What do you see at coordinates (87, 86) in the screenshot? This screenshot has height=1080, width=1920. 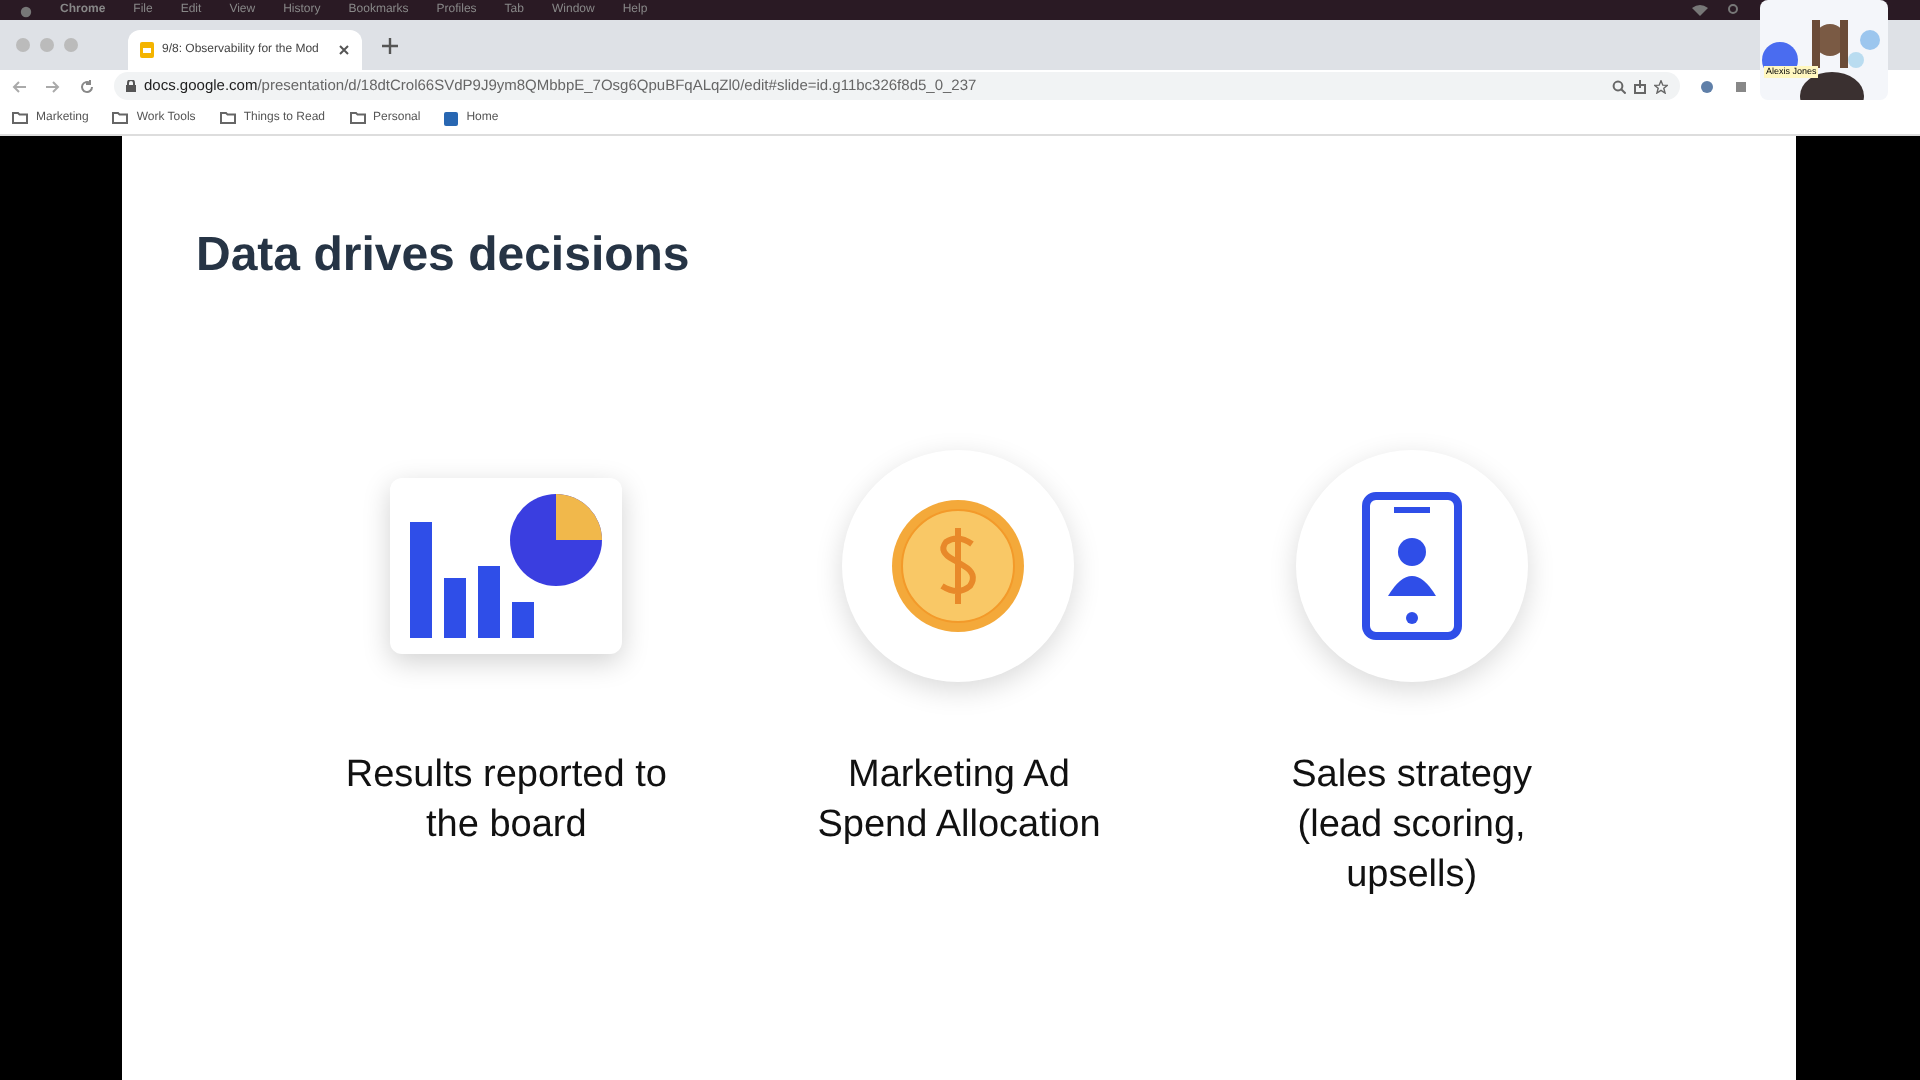 I see `reload-icon` at bounding box center [87, 86].